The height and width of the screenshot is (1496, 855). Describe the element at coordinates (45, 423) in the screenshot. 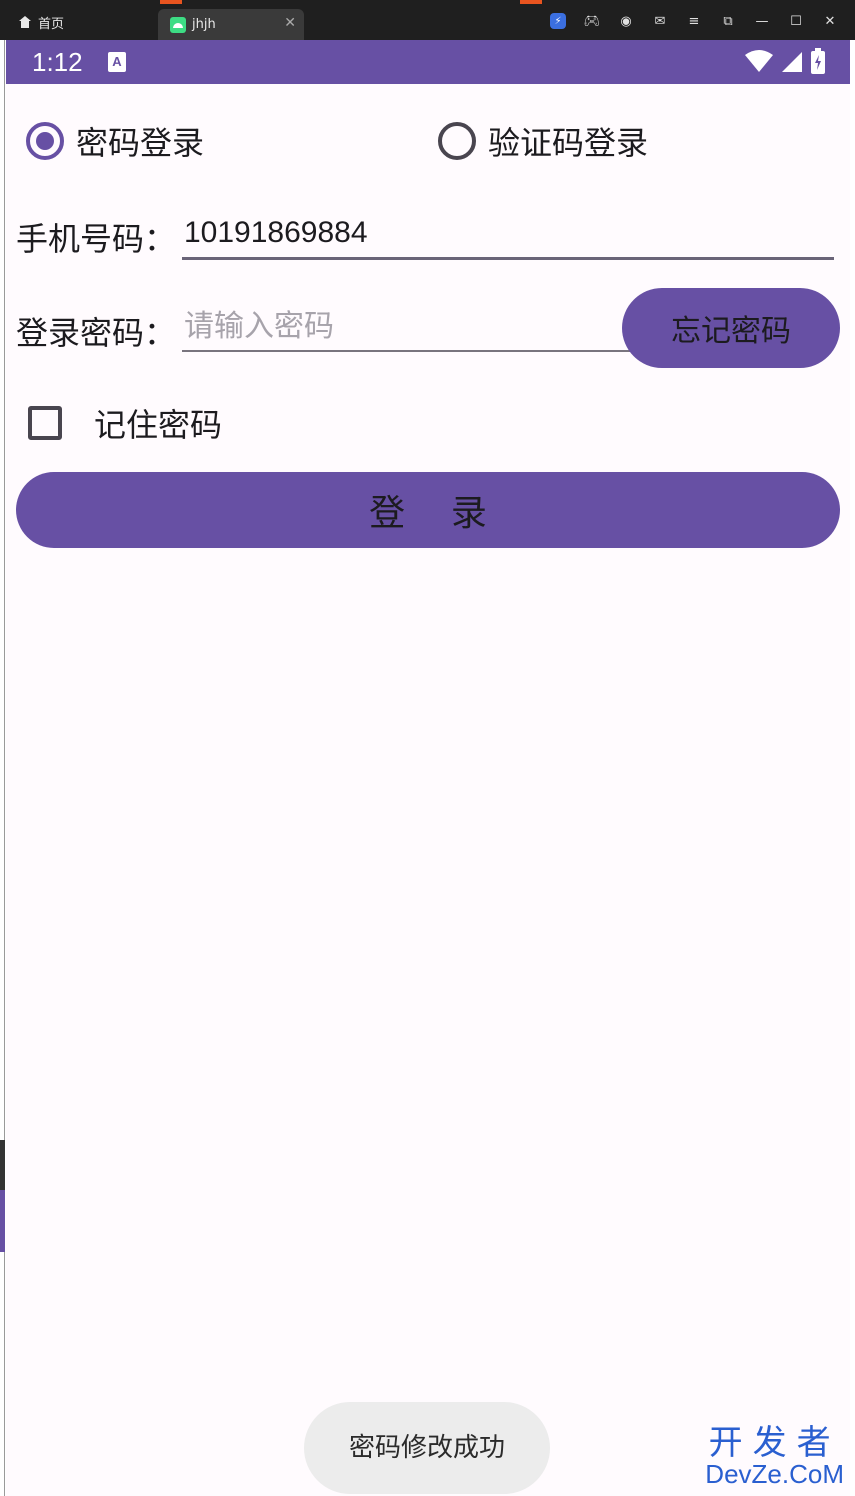

I see `checkbox-icon` at that location.